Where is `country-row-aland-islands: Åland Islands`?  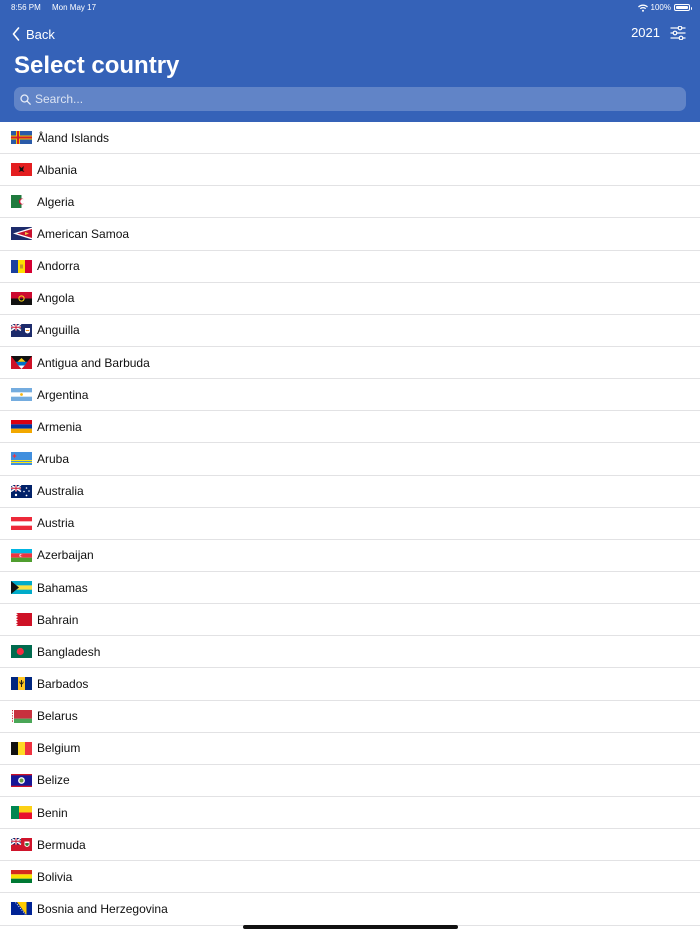
country-row-aland-islands: Åland Islands is located at coordinates (350, 138).